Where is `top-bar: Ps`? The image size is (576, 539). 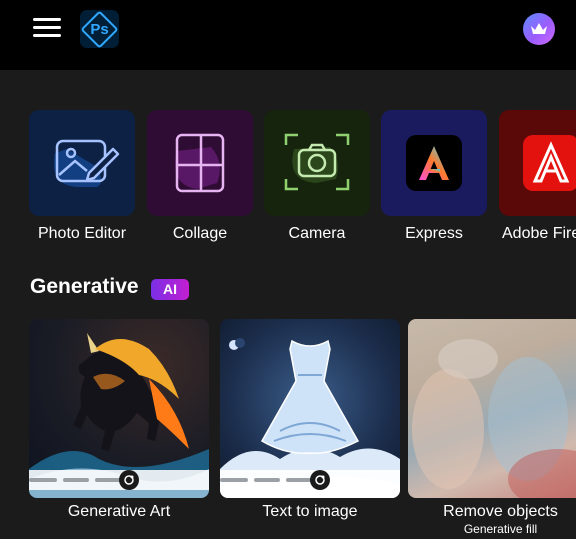 top-bar: Ps is located at coordinates (288, 35).